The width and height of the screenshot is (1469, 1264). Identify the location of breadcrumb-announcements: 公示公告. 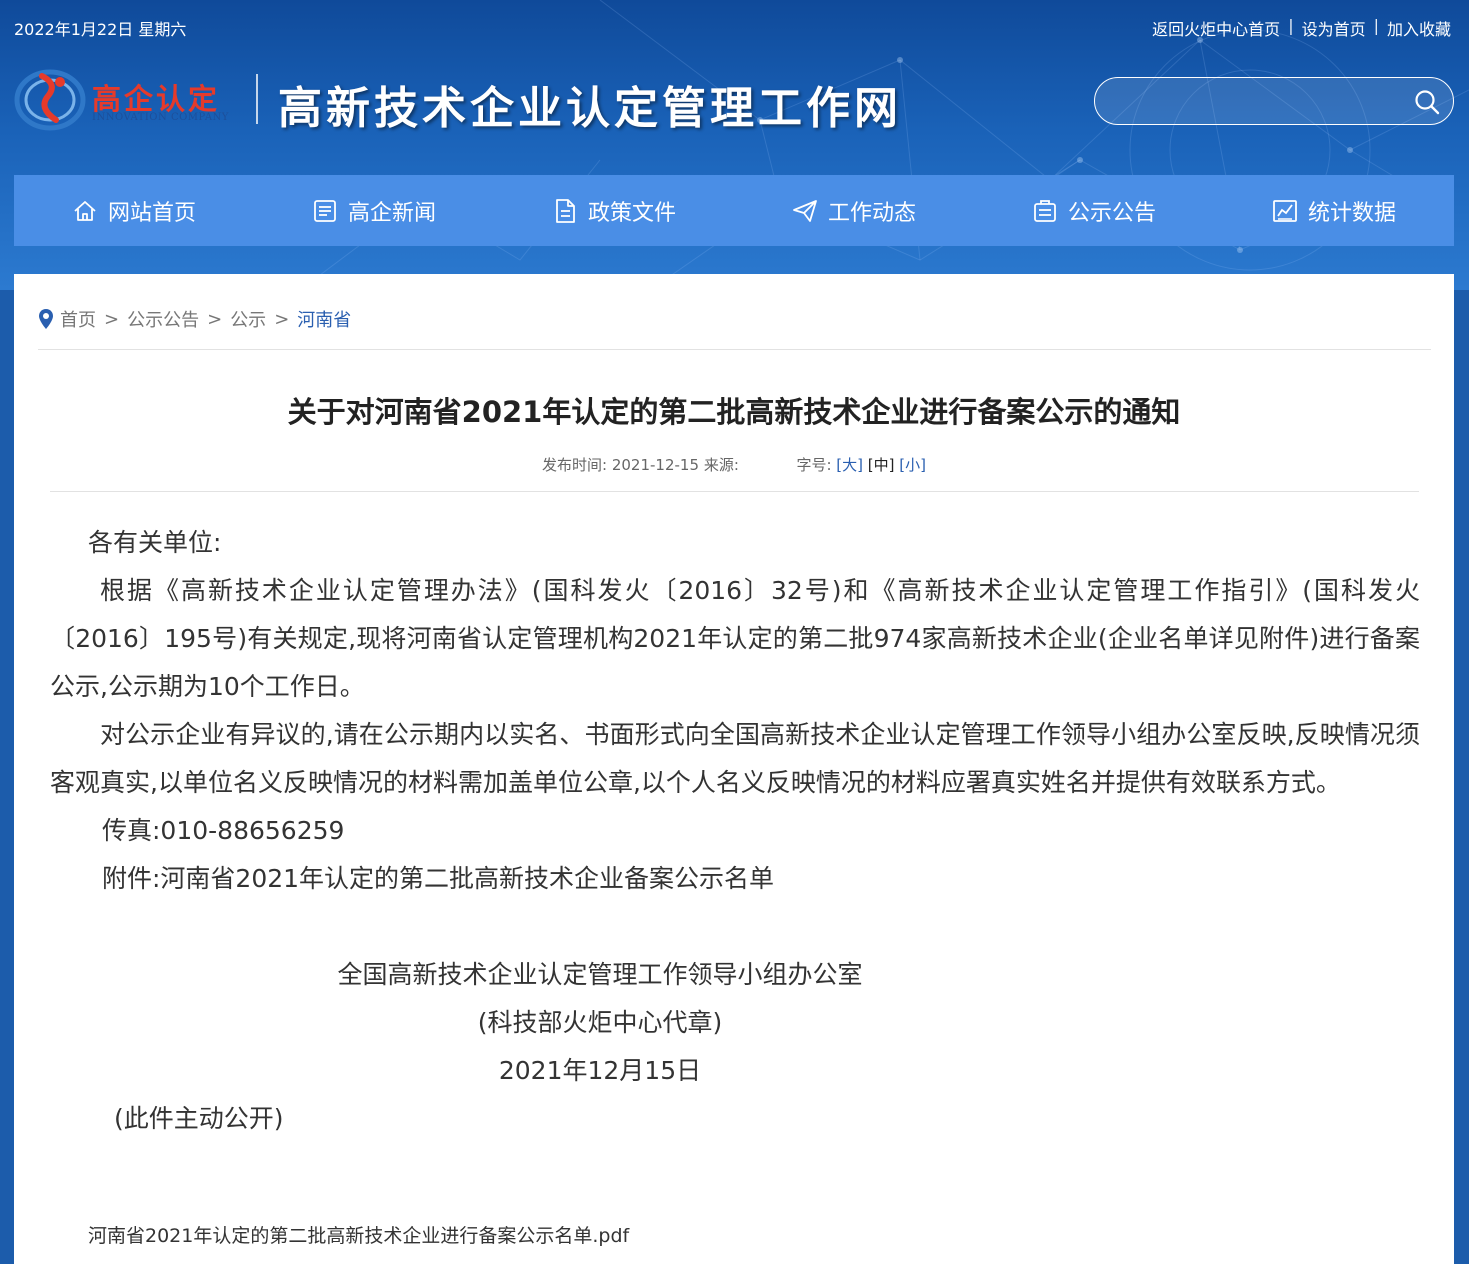
(163, 319).